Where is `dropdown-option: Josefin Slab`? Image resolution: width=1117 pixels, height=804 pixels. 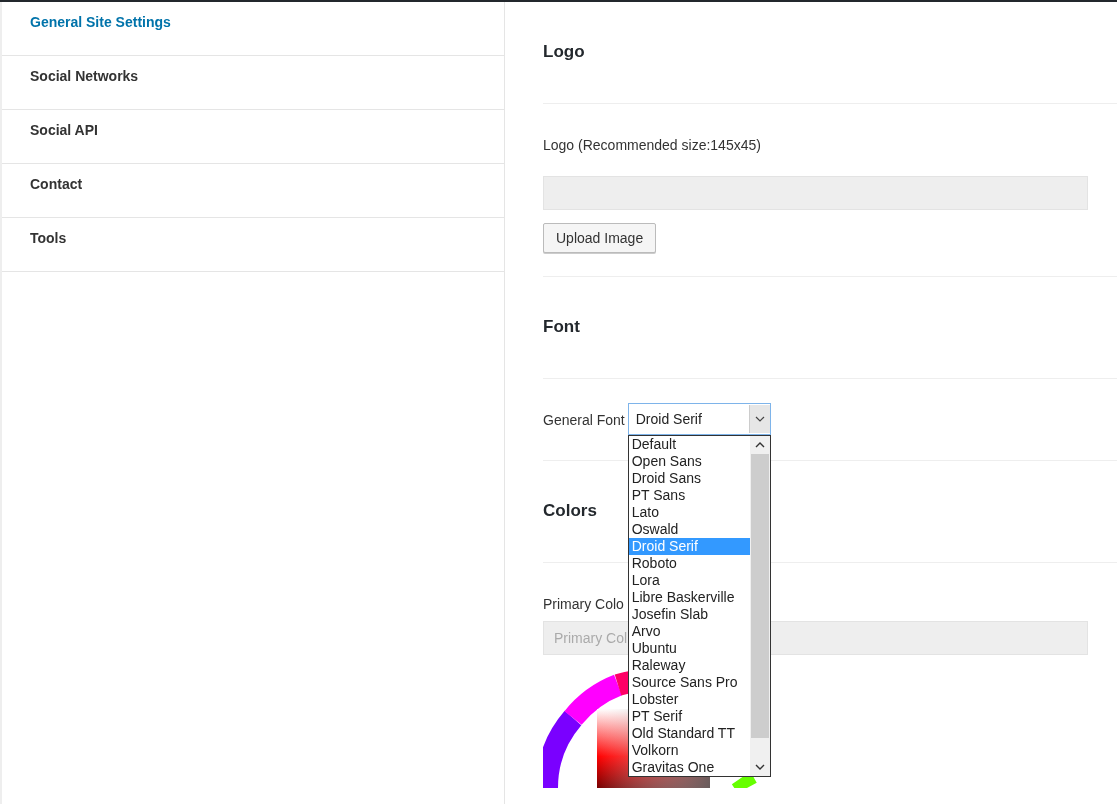
dropdown-option: Josefin Slab is located at coordinates (689, 614).